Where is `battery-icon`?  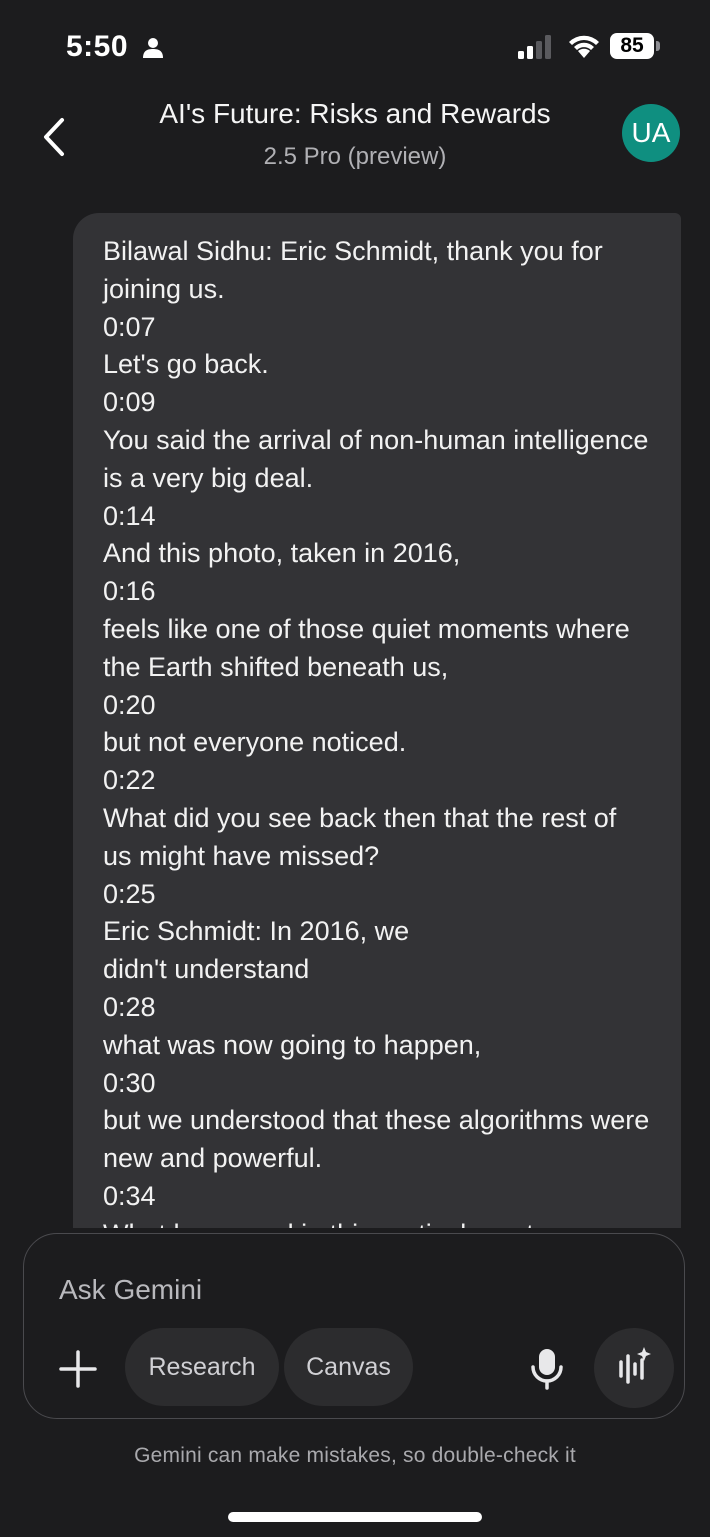 battery-icon is located at coordinates (658, 46).